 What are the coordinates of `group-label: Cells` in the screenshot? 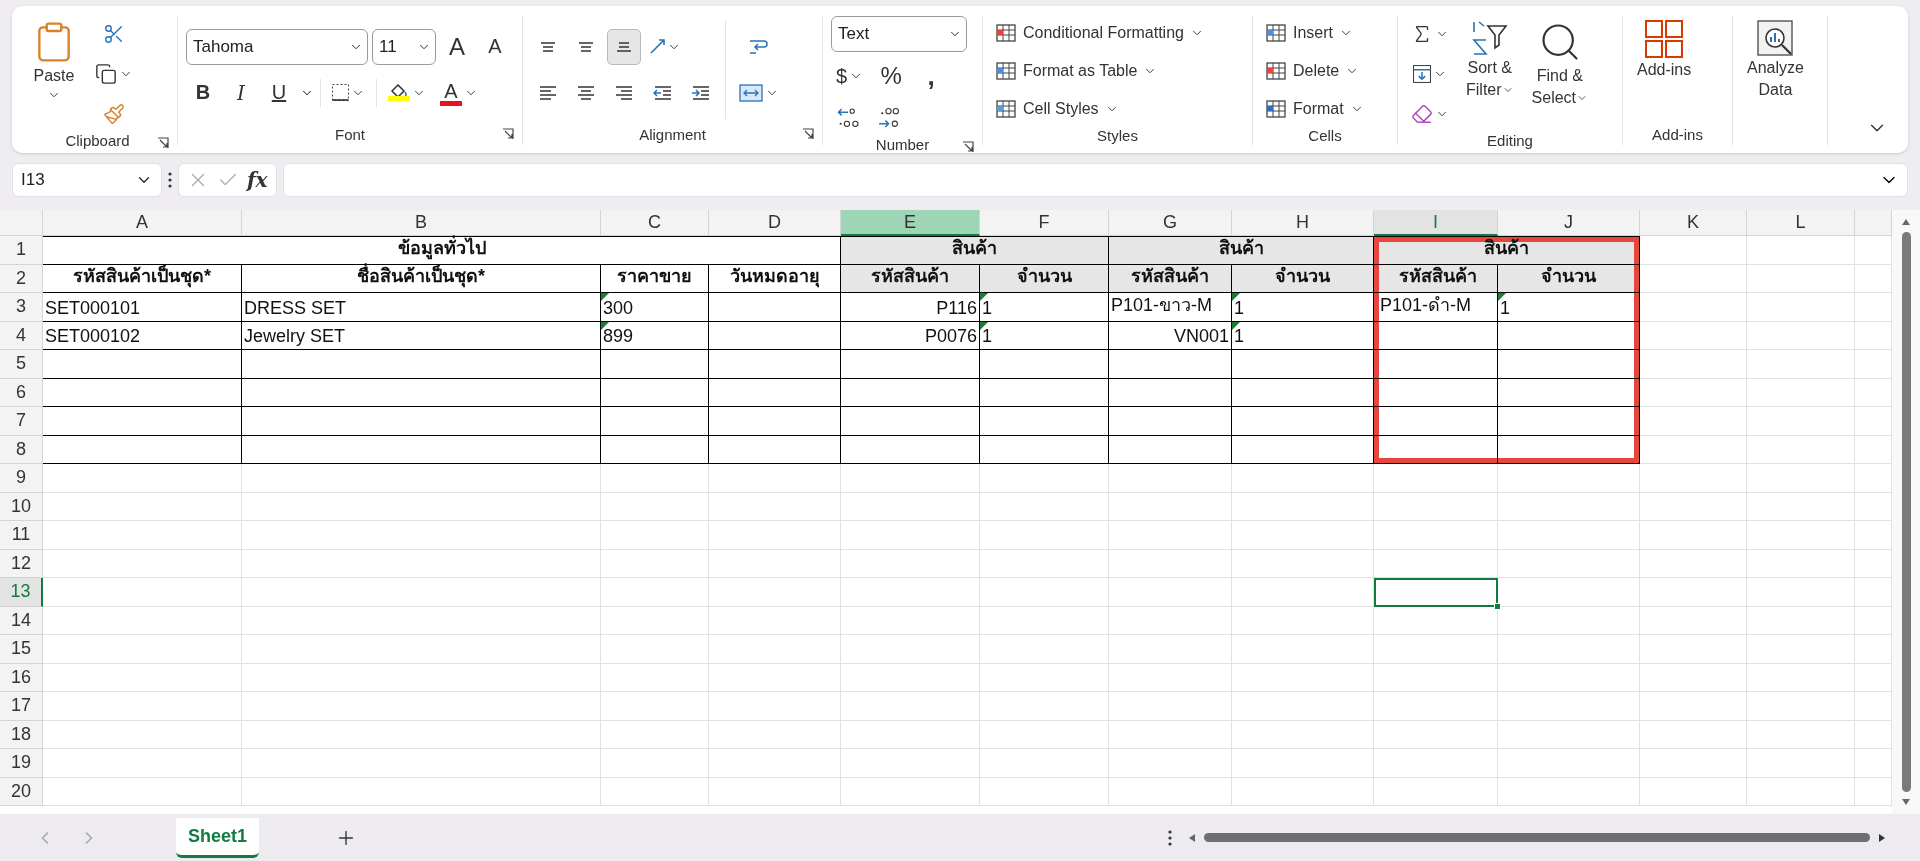 It's located at (1325, 135).